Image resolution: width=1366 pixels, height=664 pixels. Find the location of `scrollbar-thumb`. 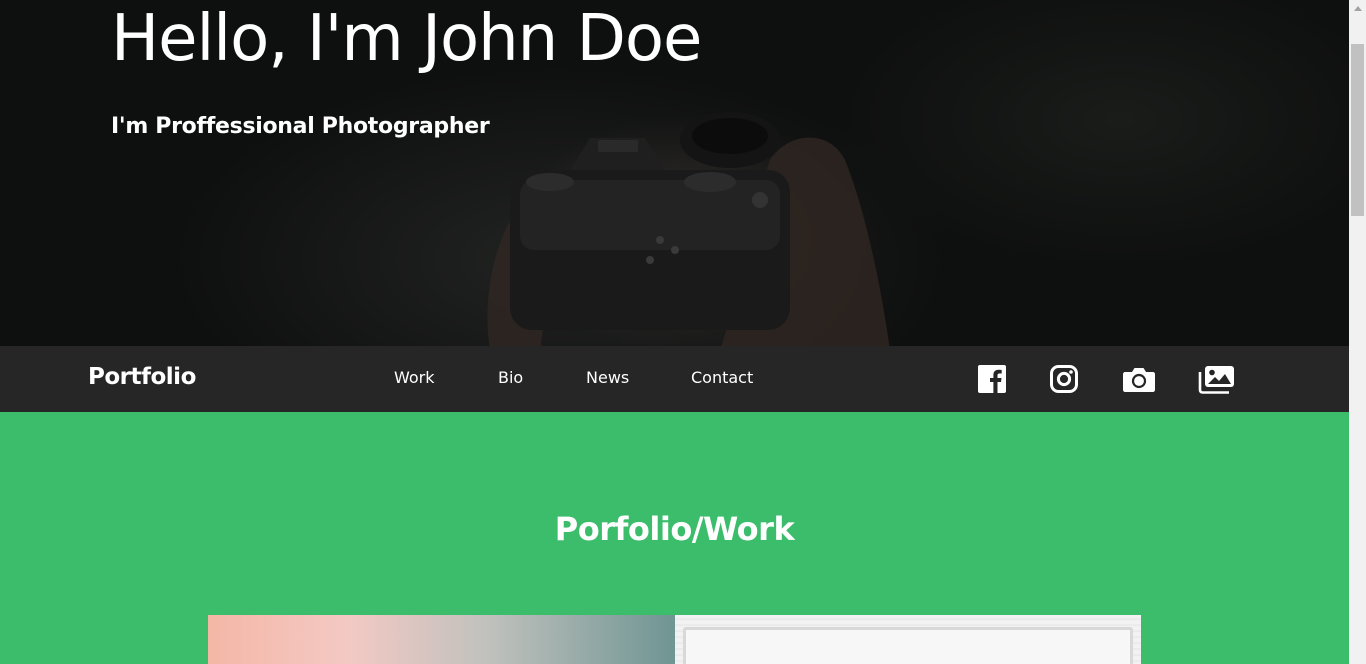

scrollbar-thumb is located at coordinates (1357, 130).